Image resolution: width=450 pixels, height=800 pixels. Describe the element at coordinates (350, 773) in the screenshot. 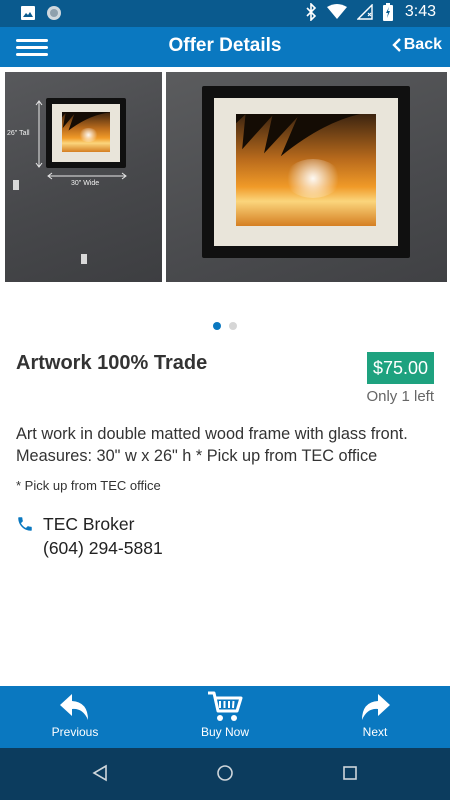

I see `nav-recents-icon` at that location.